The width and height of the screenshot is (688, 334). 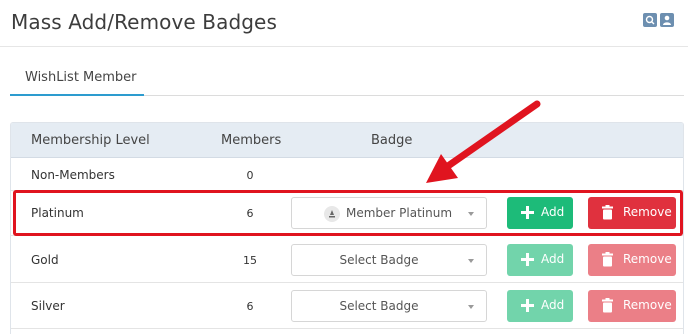 What do you see at coordinates (392, 140) in the screenshot?
I see `header-badge: Badge` at bounding box center [392, 140].